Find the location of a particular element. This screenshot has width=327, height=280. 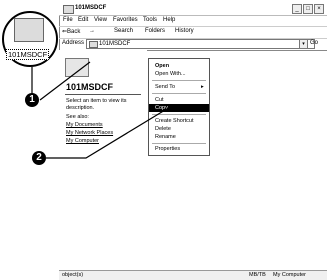

callout-number-2: 2 is located at coordinates (39, 158).